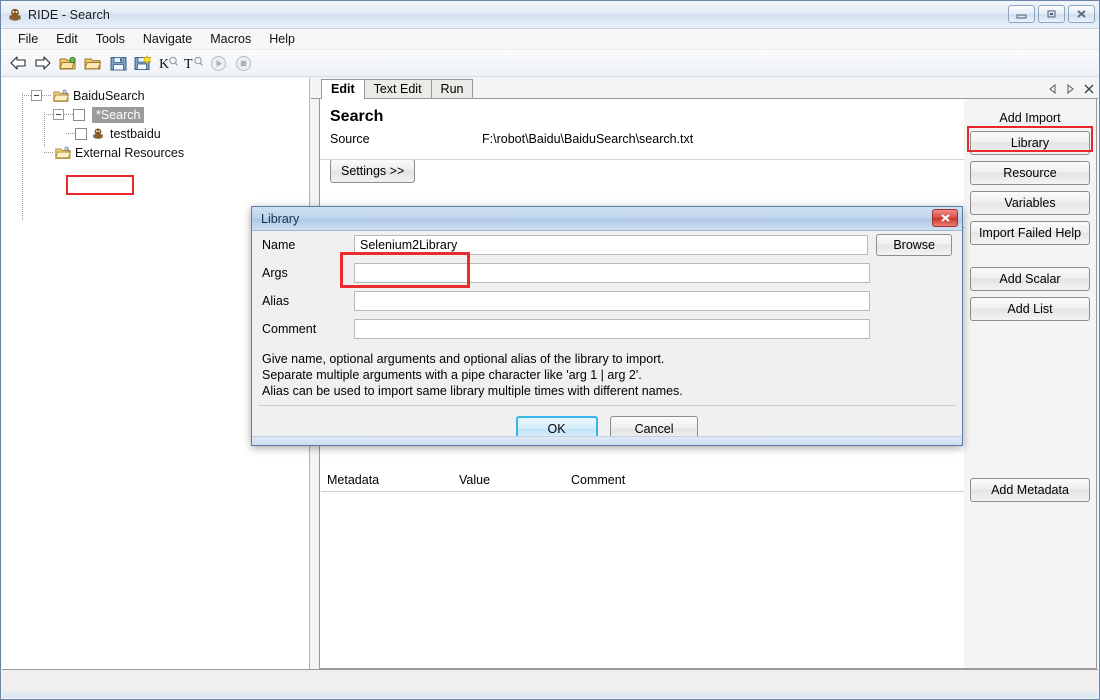  What do you see at coordinates (280, 218) in the screenshot?
I see `dialog-title: Library` at bounding box center [280, 218].